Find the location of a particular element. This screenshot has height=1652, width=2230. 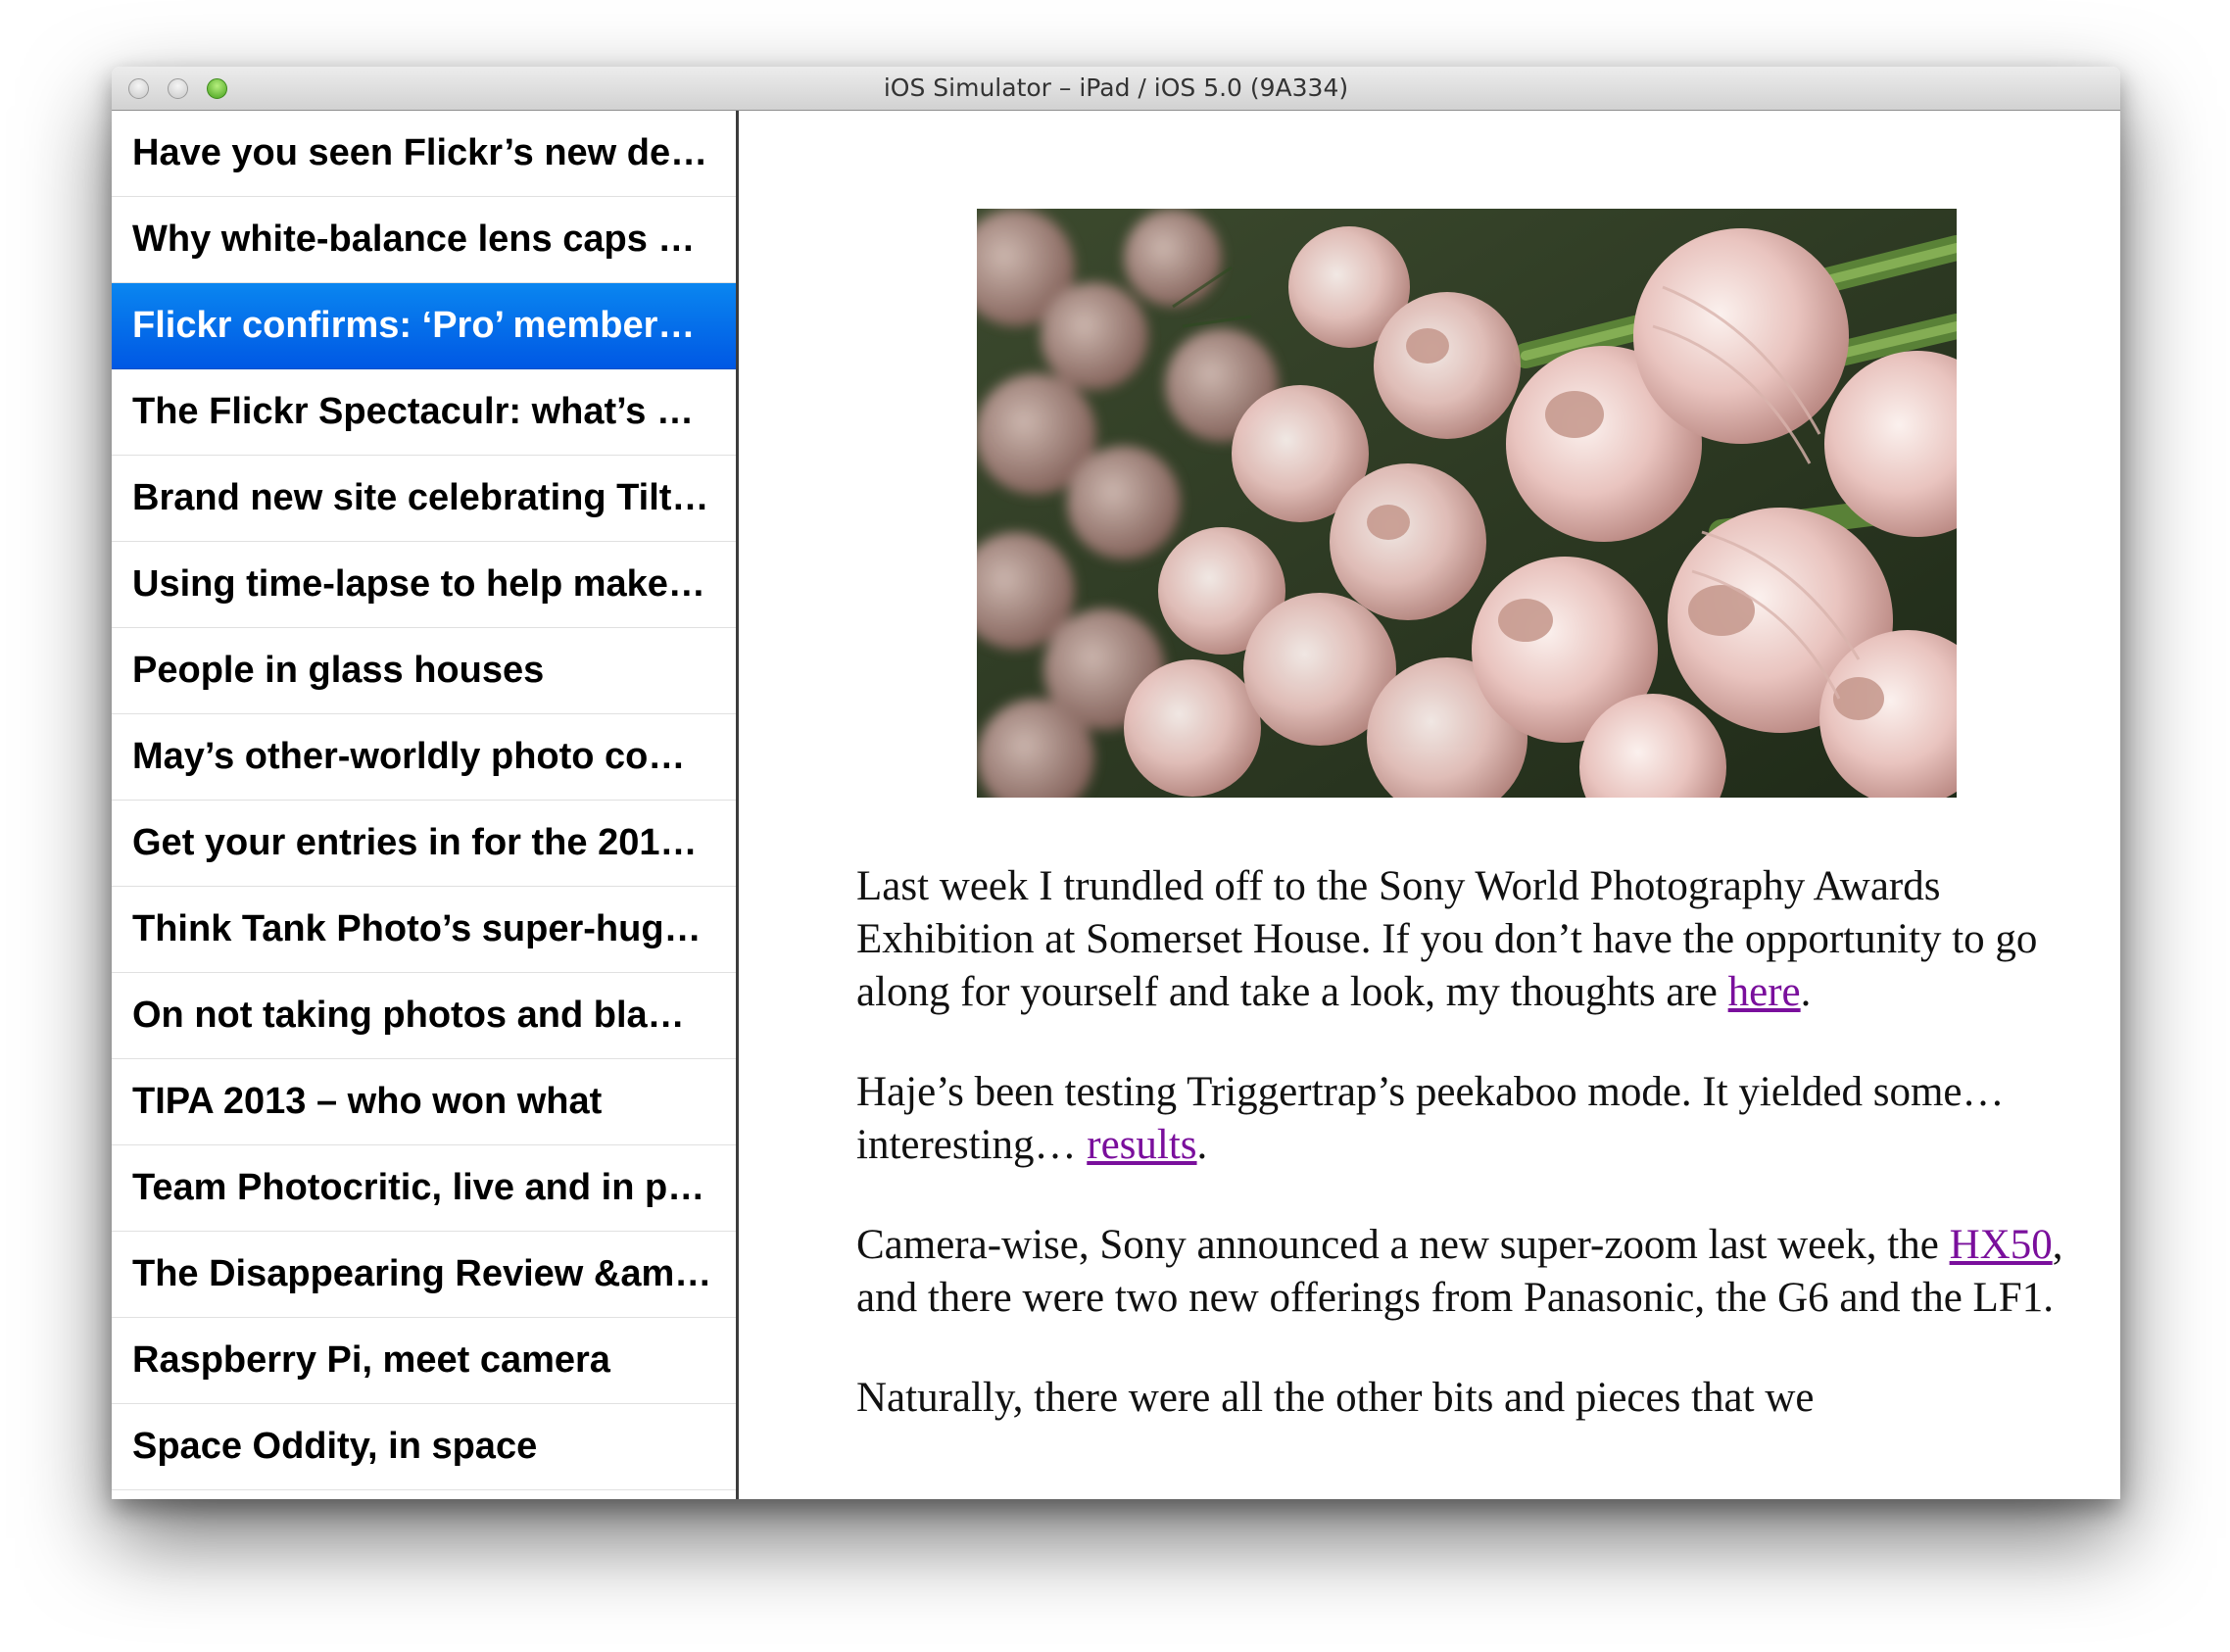

list-item: Team Photocritic, live and in person is located at coordinates (424, 1188).